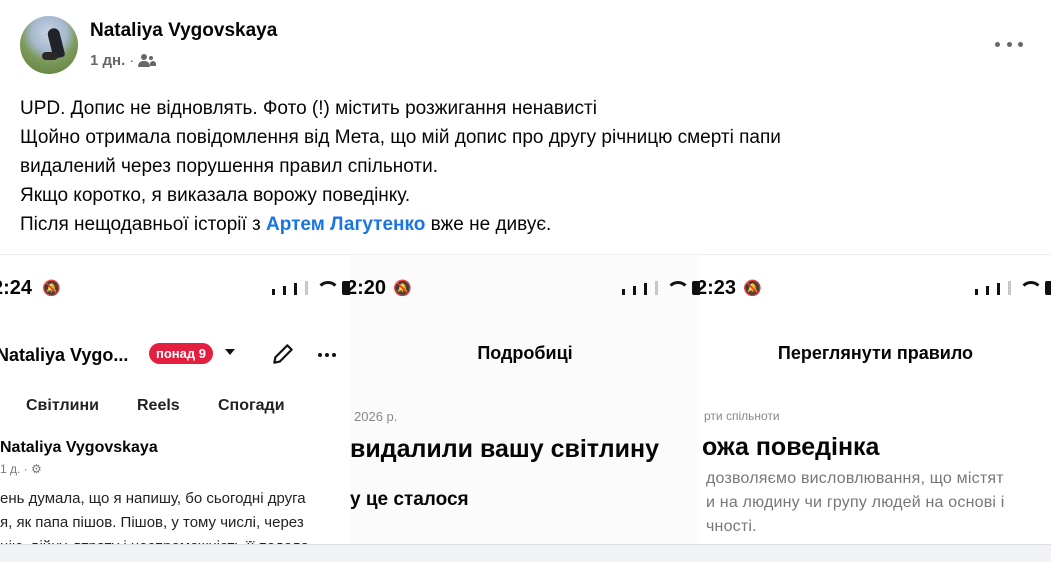 This screenshot has width=1051, height=562. I want to click on post-header: Nataliya Vygovskaya 1 дн. ·, so click(527, 47).